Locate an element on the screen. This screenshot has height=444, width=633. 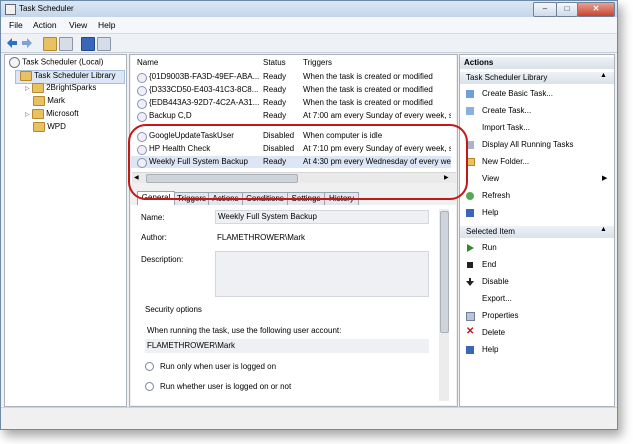
action-delete: ✕ Delete is located at coordinates (537, 333).